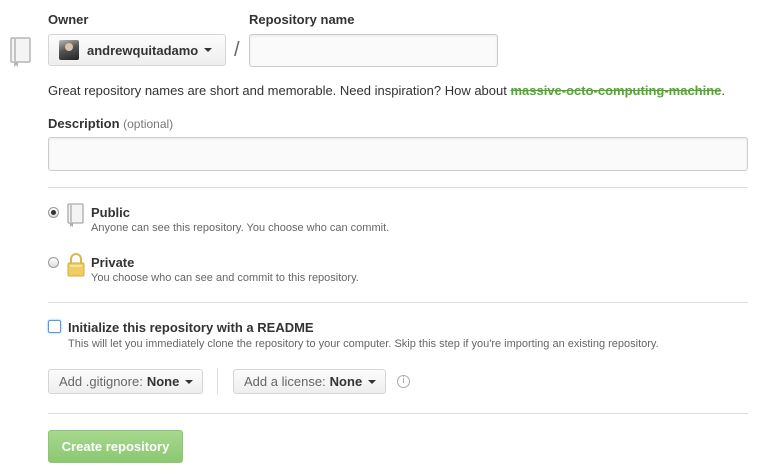 This screenshot has height=476, width=757. What do you see at coordinates (113, 262) in the screenshot?
I see `private-title: Private` at bounding box center [113, 262].